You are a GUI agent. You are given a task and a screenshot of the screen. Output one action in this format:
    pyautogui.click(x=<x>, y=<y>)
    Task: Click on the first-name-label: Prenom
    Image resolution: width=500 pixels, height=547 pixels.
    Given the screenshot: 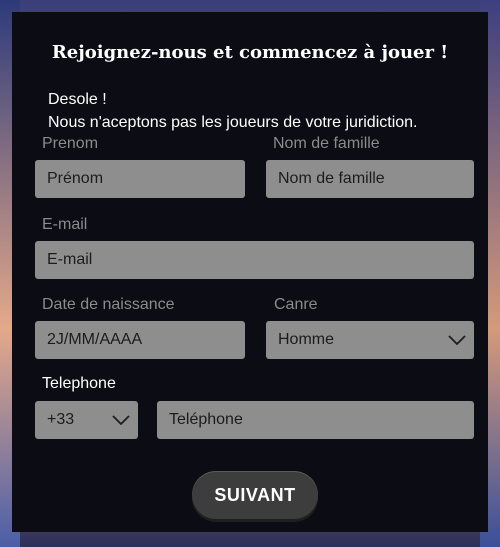 What is the action you would take?
    pyautogui.click(x=70, y=143)
    